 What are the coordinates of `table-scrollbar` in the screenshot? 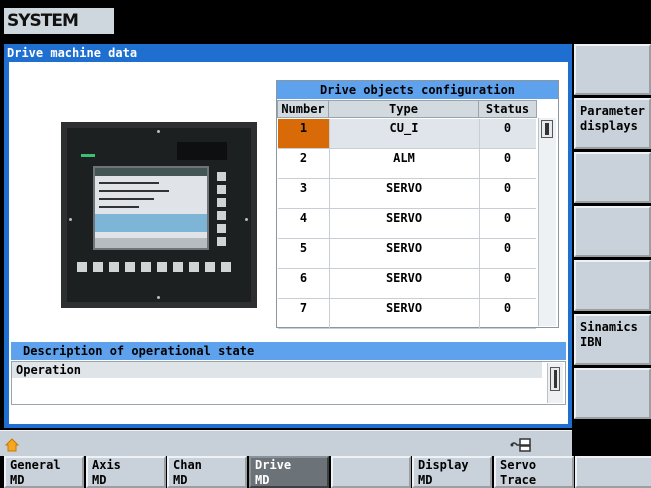 It's located at (547, 222).